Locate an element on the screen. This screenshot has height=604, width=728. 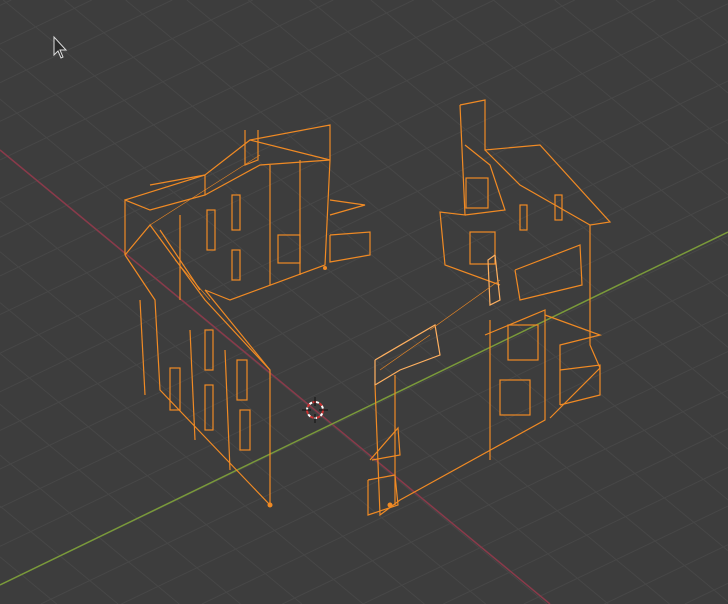
left-building-origin is located at coordinates (270, 505).